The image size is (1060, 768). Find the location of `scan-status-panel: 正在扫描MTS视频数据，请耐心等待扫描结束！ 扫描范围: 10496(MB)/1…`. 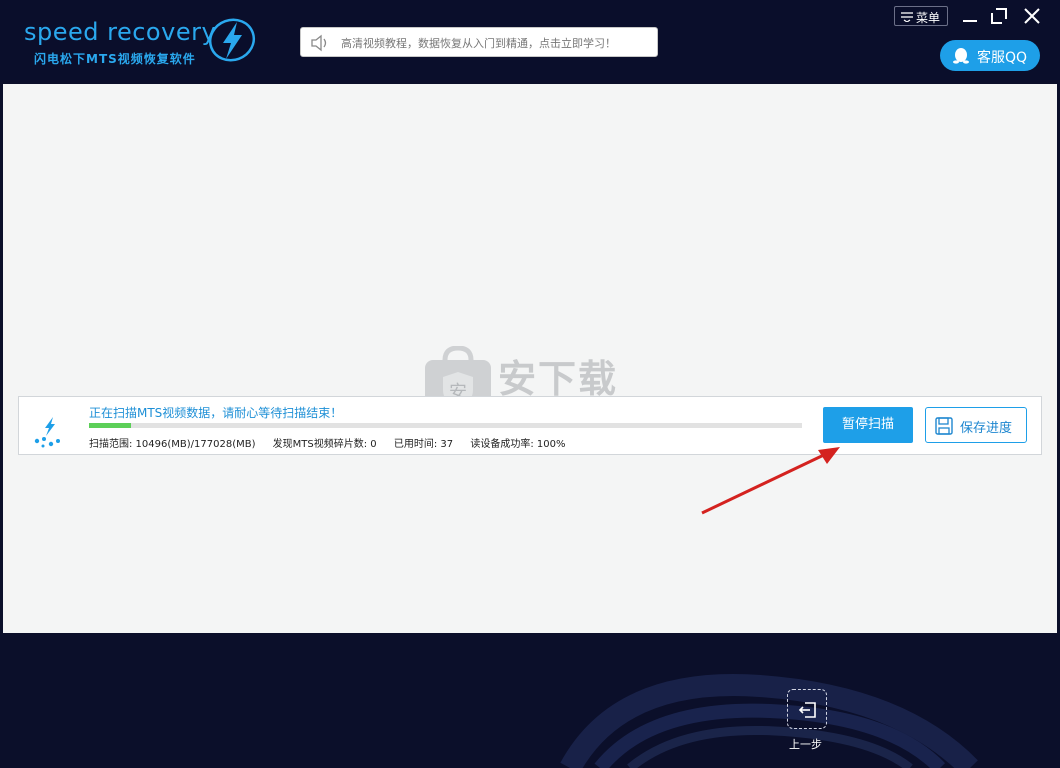

scan-status-panel: 正在扫描MTS视频数据，请耐心等待扫描结束！ 扫描范围: 10496(MB)/1… is located at coordinates (530, 425).